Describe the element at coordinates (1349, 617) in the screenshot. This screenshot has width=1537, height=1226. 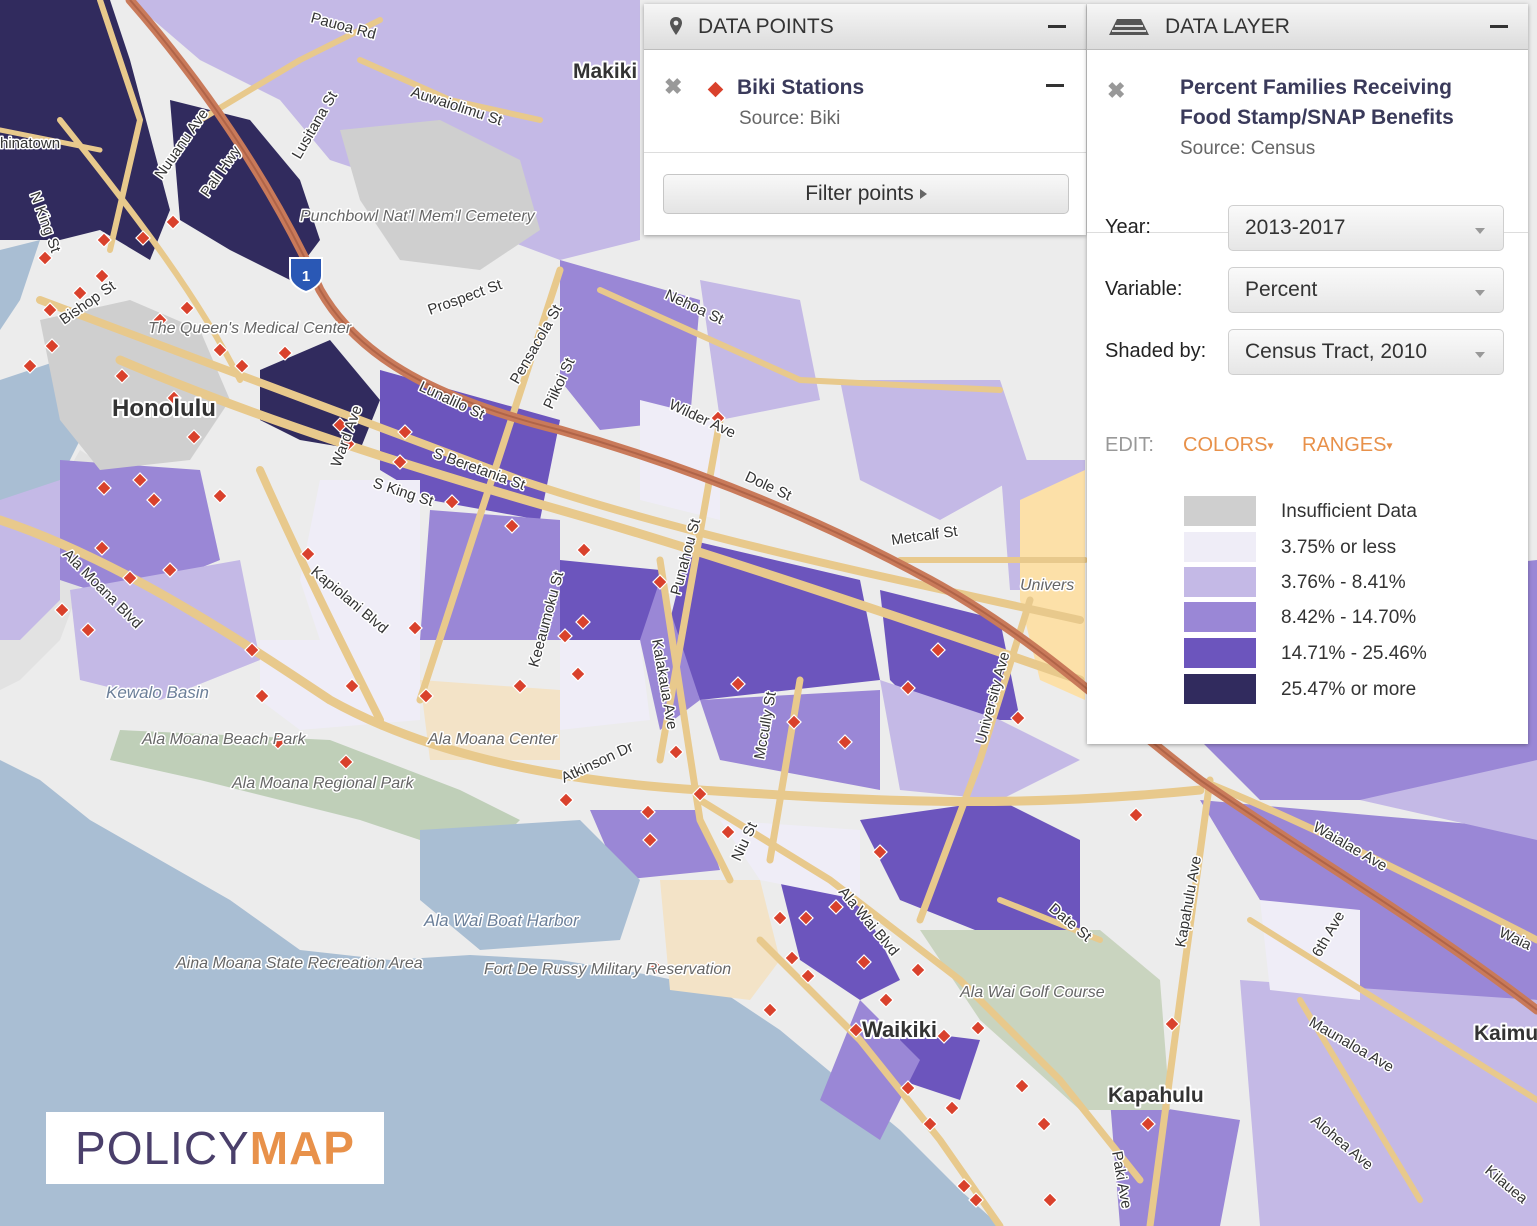
I see `legend-label-3: 8.42% - 14.70%` at that location.